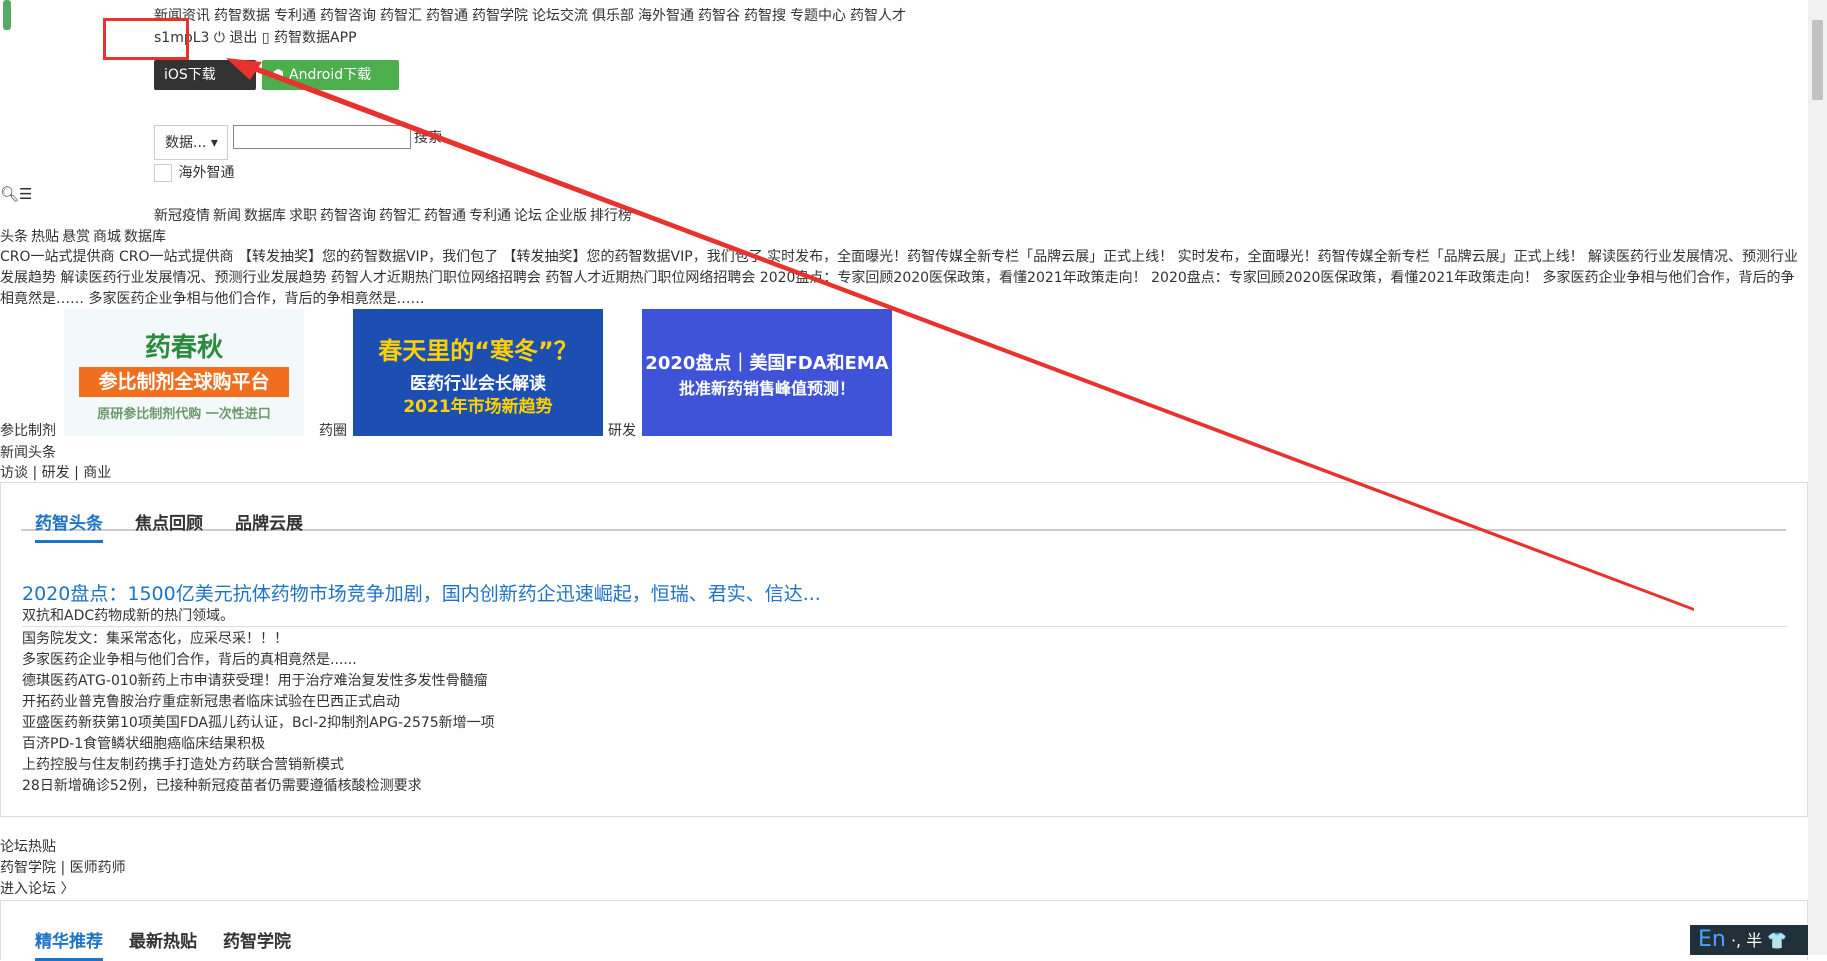  Describe the element at coordinates (244, 69) in the screenshot. I see `annotation-arrow-head` at that location.